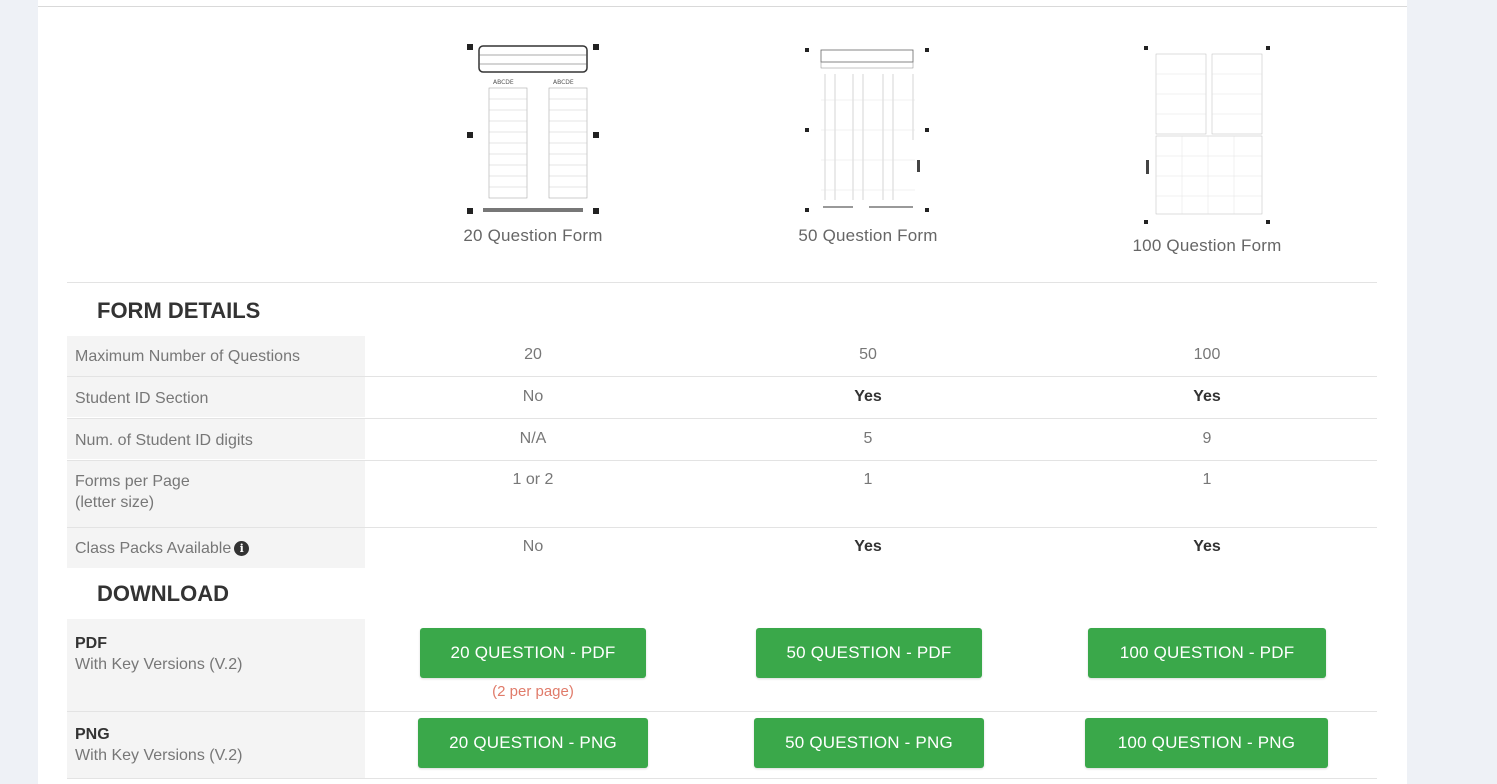 The height and width of the screenshot is (784, 1497). What do you see at coordinates (869, 653) in the screenshot?
I see `download-50-pdf-button: 50 QUESTION - PDF` at bounding box center [869, 653].